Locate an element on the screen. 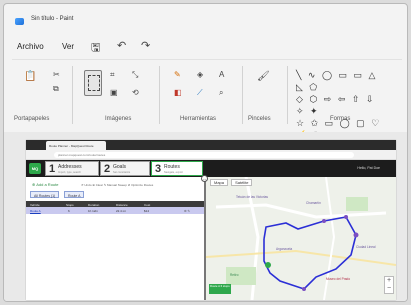 This screenshot has width=411, height=305. step-number: 1 is located at coordinates (52, 169).